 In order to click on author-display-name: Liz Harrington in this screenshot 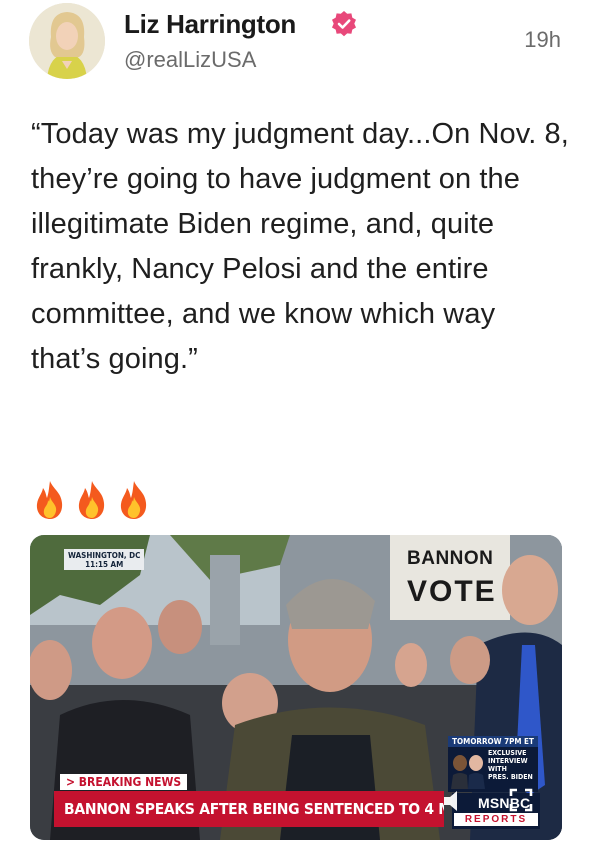, I will do `click(210, 24)`.